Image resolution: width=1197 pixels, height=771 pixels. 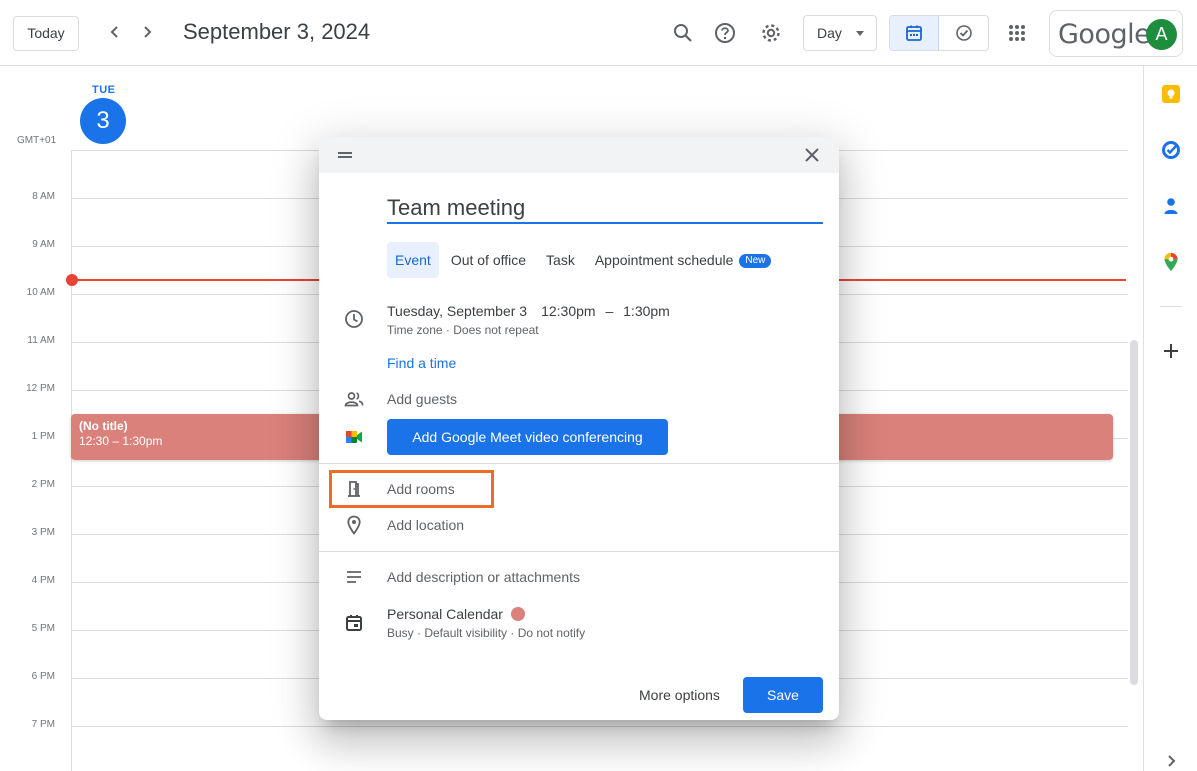 I want to click on calendar-color-dot, so click(x=517, y=614).